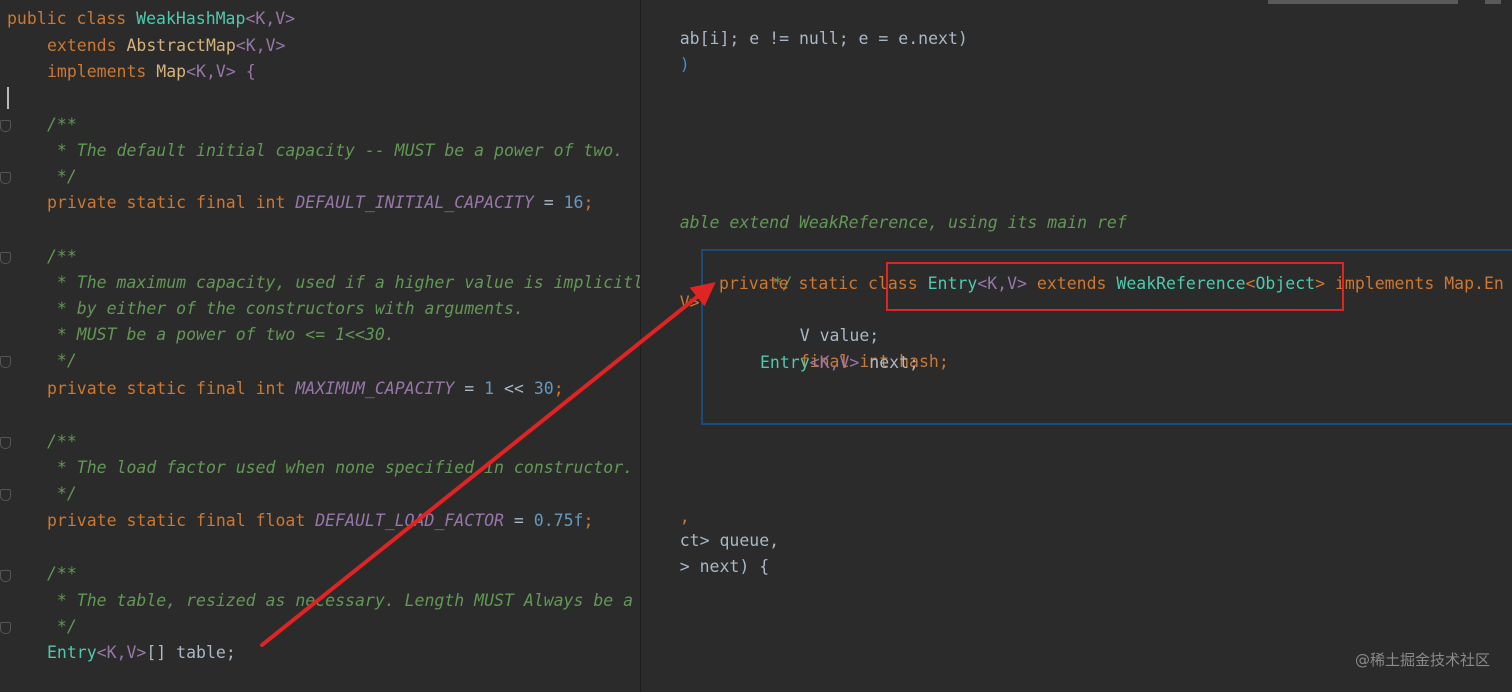 The height and width of the screenshot is (692, 1512). Describe the element at coordinates (709, 526) in the screenshot. I see `code-line-queue: ct> queue,` at that location.